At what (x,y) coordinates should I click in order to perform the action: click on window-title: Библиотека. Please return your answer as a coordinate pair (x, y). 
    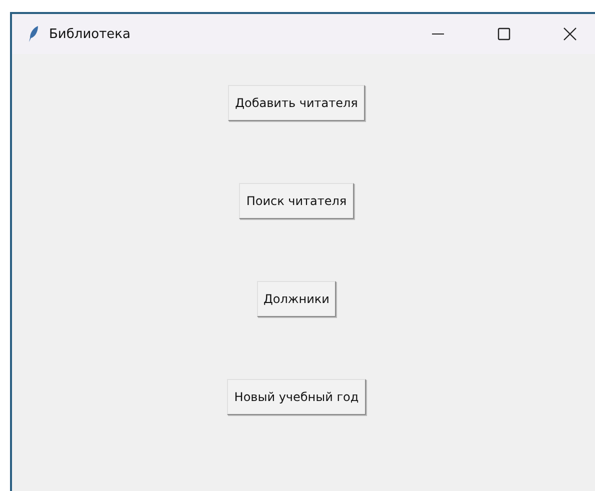
    Looking at the image, I should click on (89, 34).